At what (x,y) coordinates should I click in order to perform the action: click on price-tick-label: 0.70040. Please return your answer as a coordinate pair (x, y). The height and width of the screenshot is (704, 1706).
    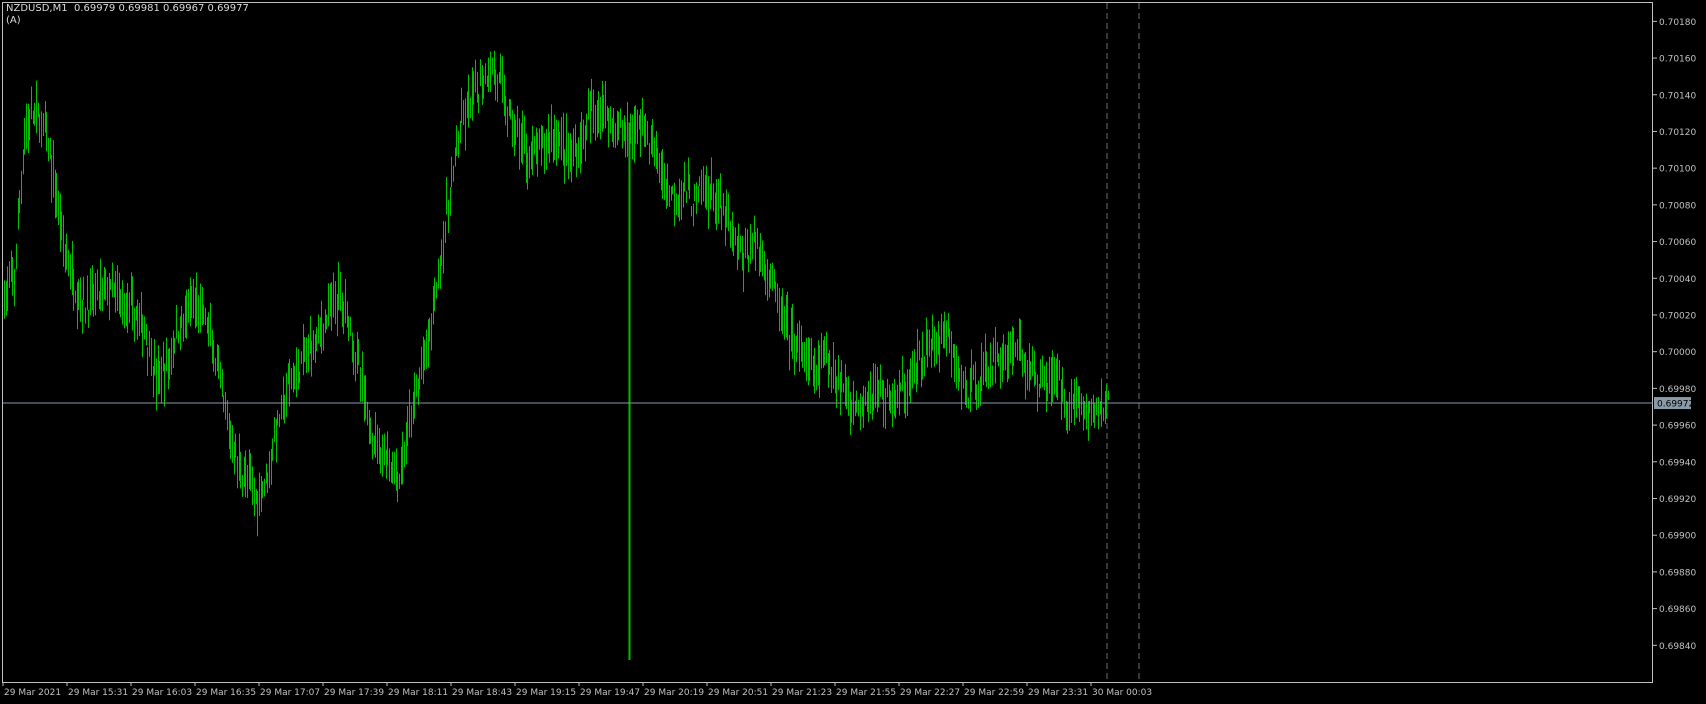
    Looking at the image, I should click on (1677, 280).